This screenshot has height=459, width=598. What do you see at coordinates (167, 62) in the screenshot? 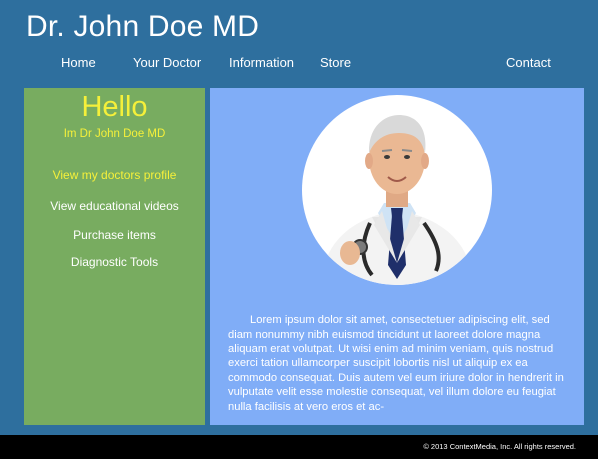
I see `nav-your-doctor: Your Doctor` at bounding box center [167, 62].